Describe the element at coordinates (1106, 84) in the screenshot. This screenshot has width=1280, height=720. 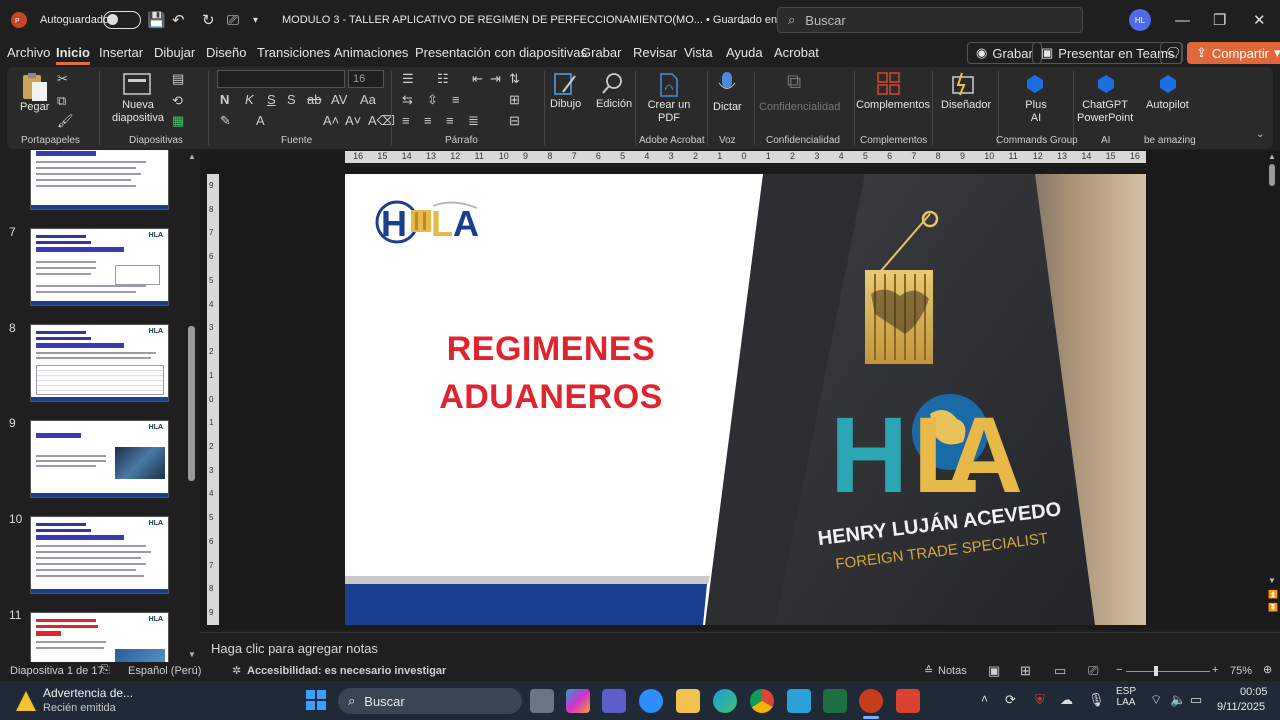
I see `chatgpt-icon` at that location.